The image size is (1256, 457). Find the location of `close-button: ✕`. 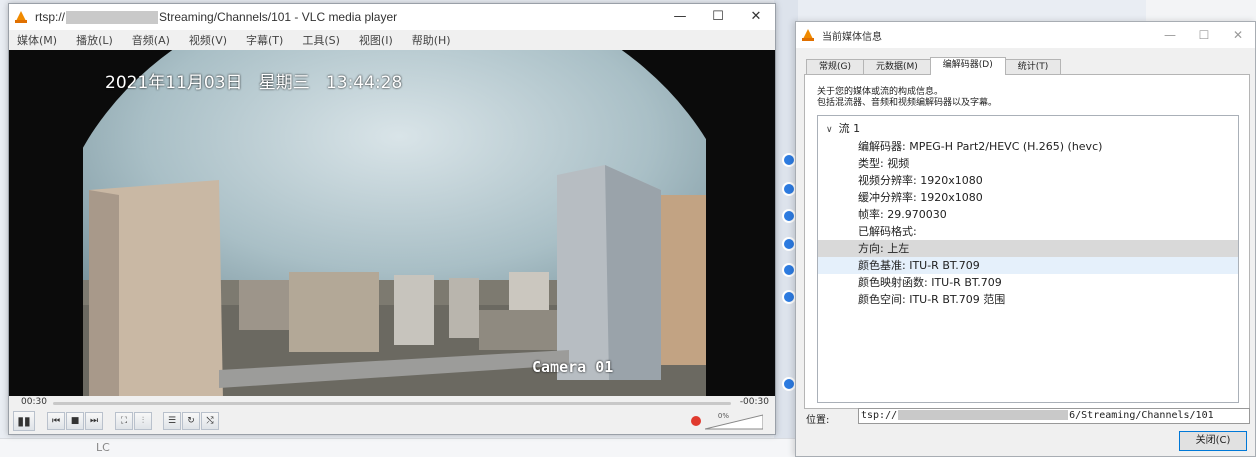

close-button: ✕ is located at coordinates (756, 17).